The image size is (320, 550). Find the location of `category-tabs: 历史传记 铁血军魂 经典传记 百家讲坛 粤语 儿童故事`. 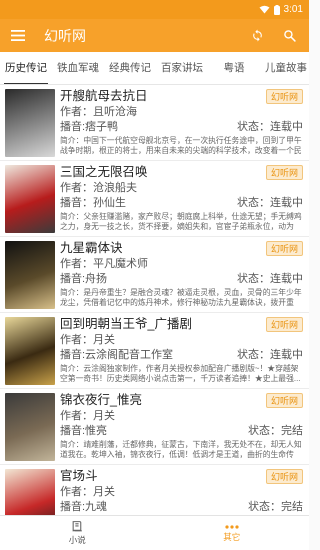

category-tabs: 历史传记 铁血军魂 经典传记 百家讲坛 粤语 儿童故事 is located at coordinates (154, 68).